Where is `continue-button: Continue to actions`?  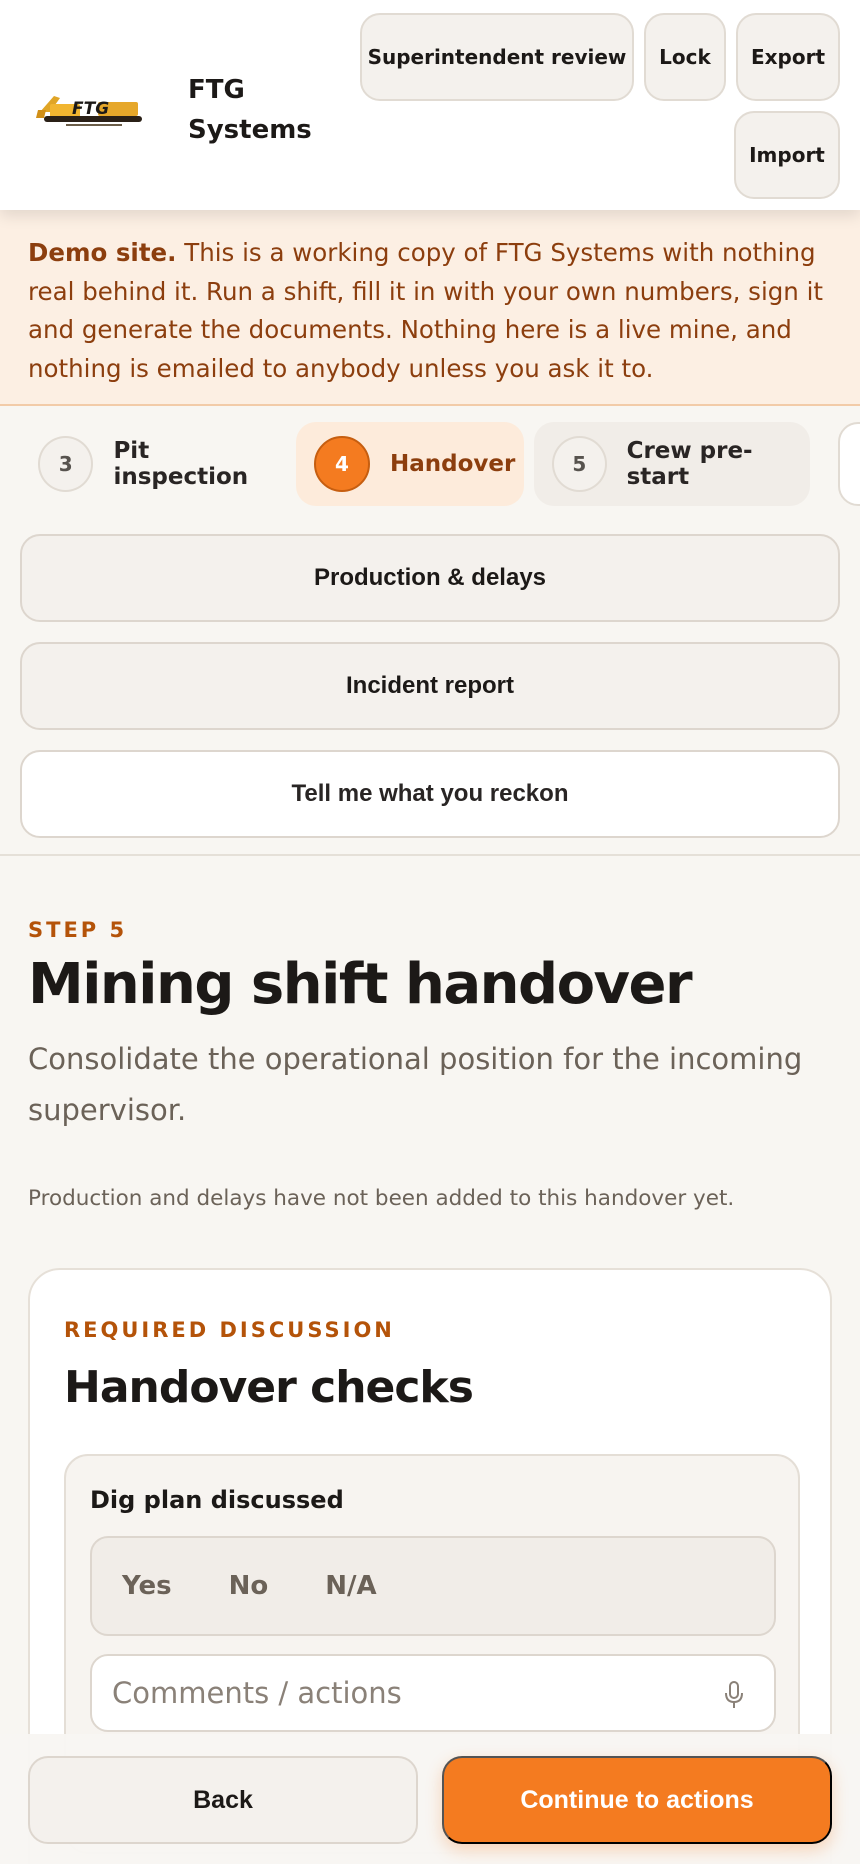 continue-button: Continue to actions is located at coordinates (637, 1800).